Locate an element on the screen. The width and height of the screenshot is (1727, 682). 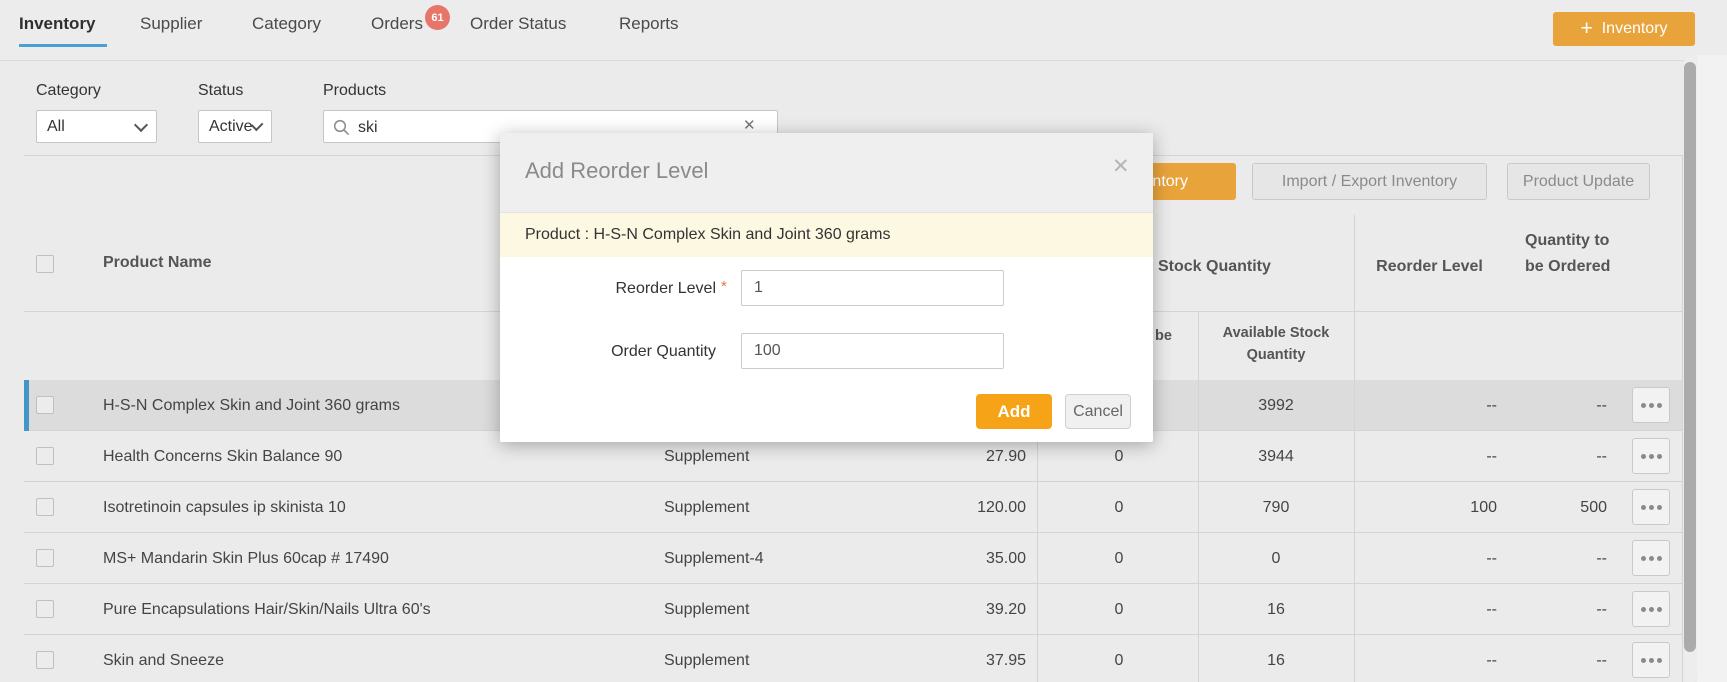
clear-search-icon: ✕ is located at coordinates (749, 125).